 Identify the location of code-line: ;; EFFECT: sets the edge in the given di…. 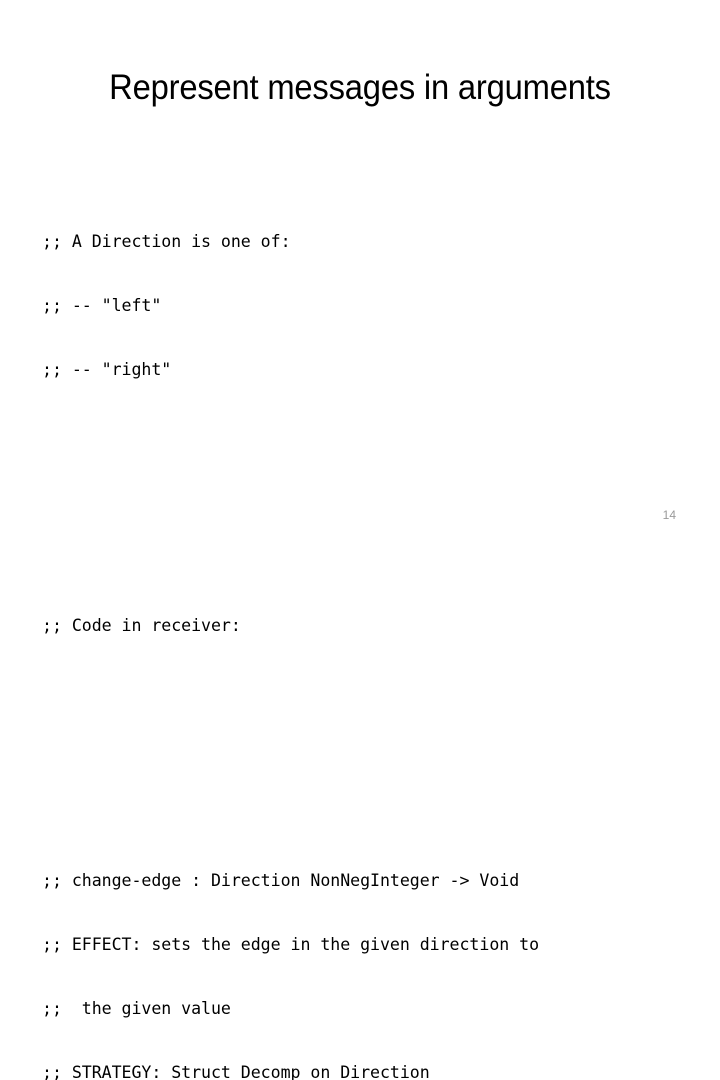
(291, 945).